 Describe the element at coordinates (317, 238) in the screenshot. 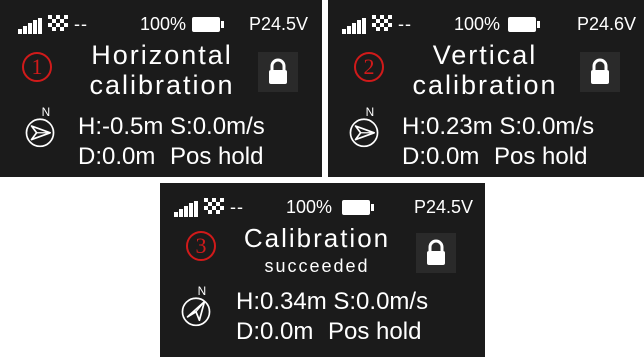

I see `page-title-line1: Calibration` at that location.